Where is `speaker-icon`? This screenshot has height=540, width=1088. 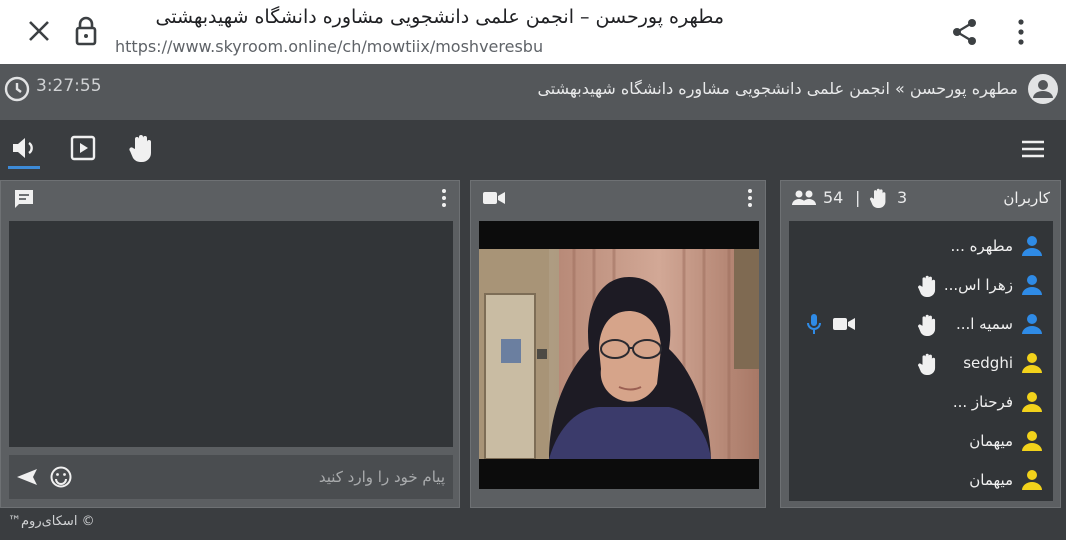
speaker-icon is located at coordinates (24, 148).